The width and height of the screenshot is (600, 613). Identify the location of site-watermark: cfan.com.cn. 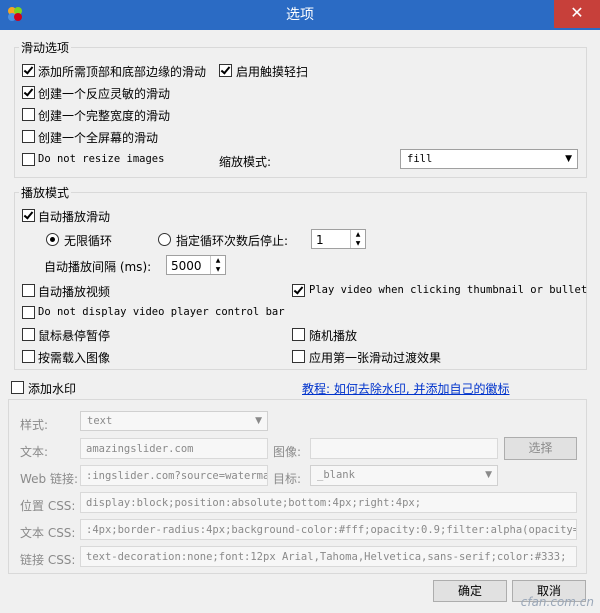
(557, 602).